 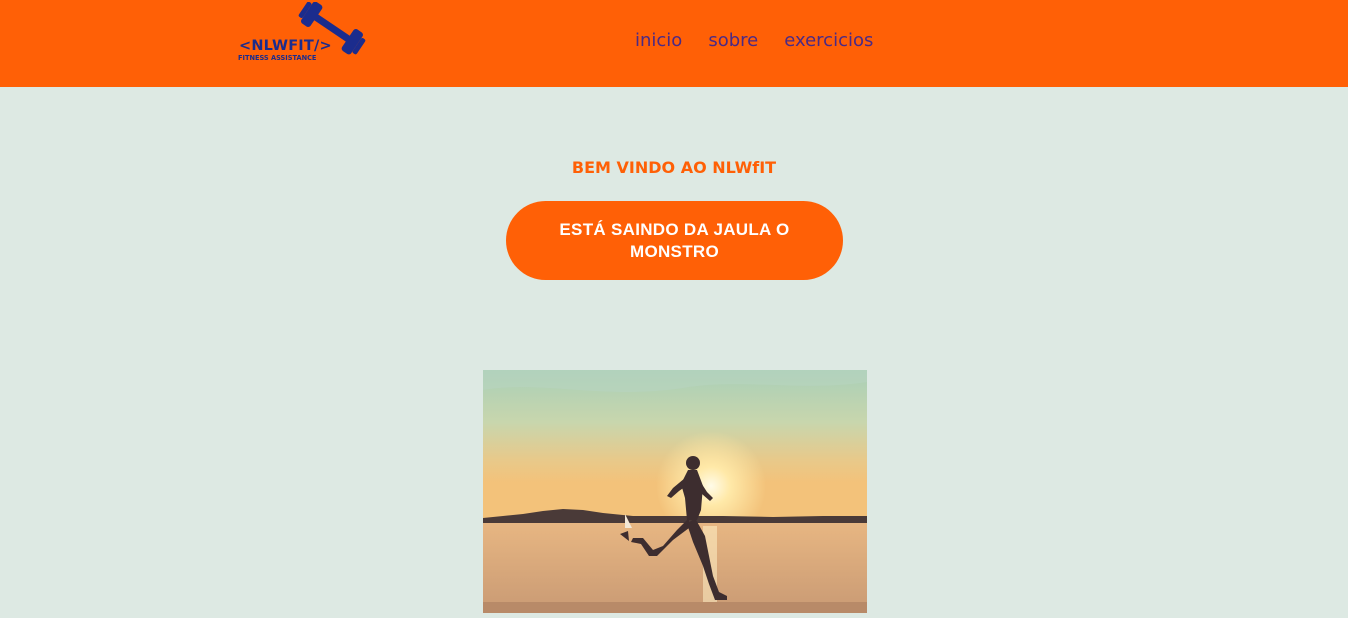 I want to click on logo: <NLWFIT/> FITNESS ASSISTANCE, so click(x=301, y=33).